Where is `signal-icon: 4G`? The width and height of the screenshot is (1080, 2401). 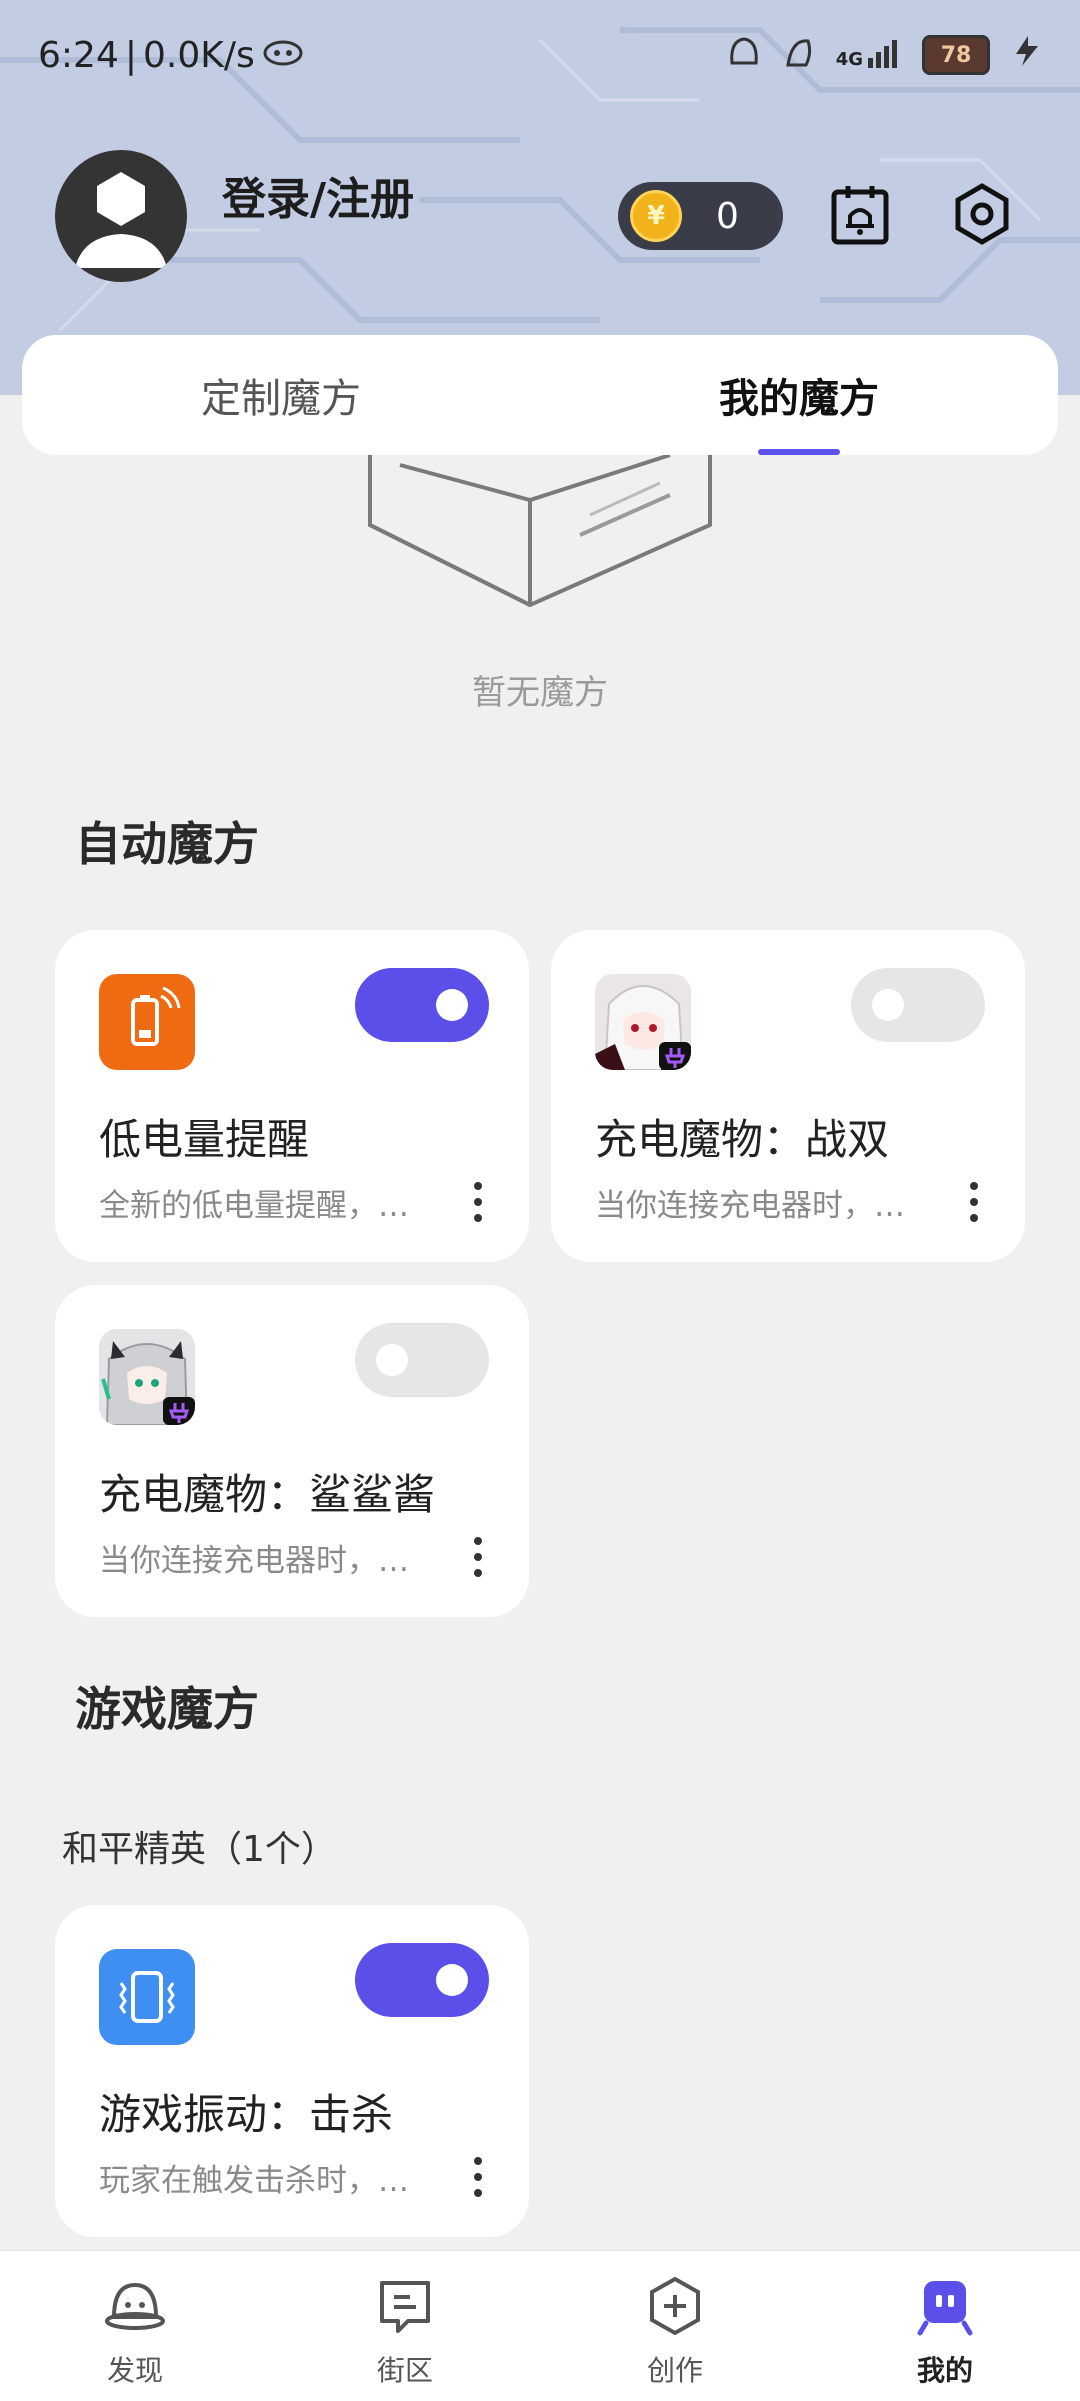
signal-icon: 4G is located at coordinates (868, 55).